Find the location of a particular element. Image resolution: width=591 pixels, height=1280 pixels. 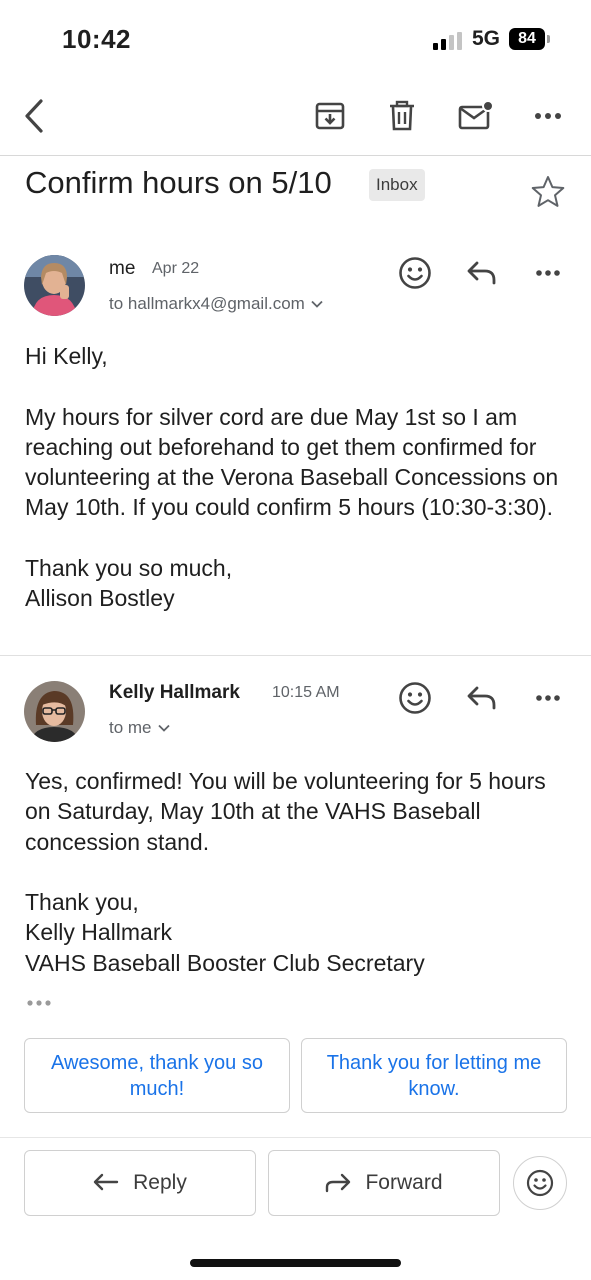

chevron-left-icon is located at coordinates (34, 116).